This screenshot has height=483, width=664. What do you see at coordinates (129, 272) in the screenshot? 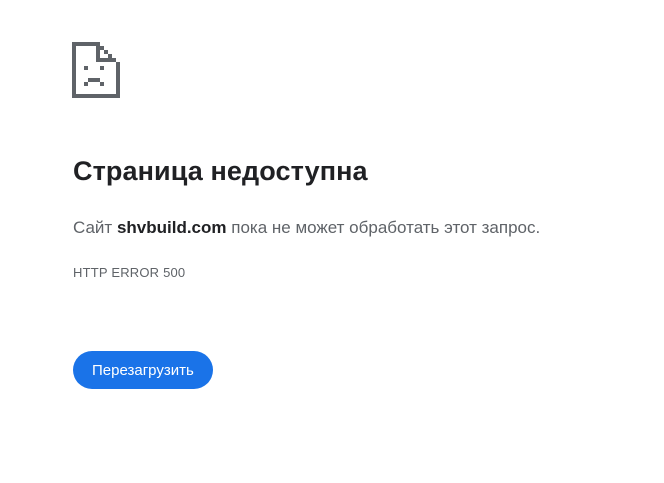
I see `error-code: HTTP ERROR 500` at bounding box center [129, 272].